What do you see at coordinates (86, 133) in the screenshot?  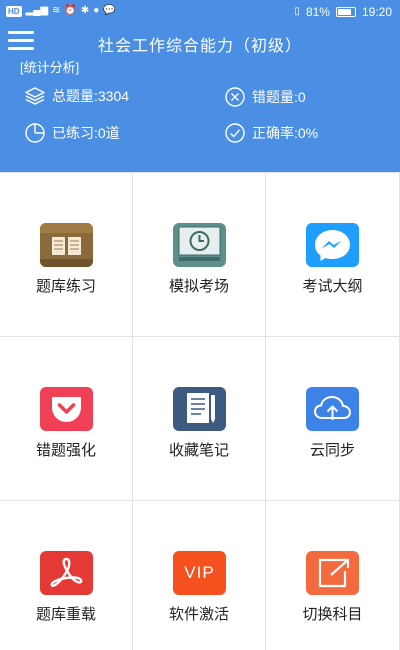 I see `stat-practiced-text: 已练习:0道` at bounding box center [86, 133].